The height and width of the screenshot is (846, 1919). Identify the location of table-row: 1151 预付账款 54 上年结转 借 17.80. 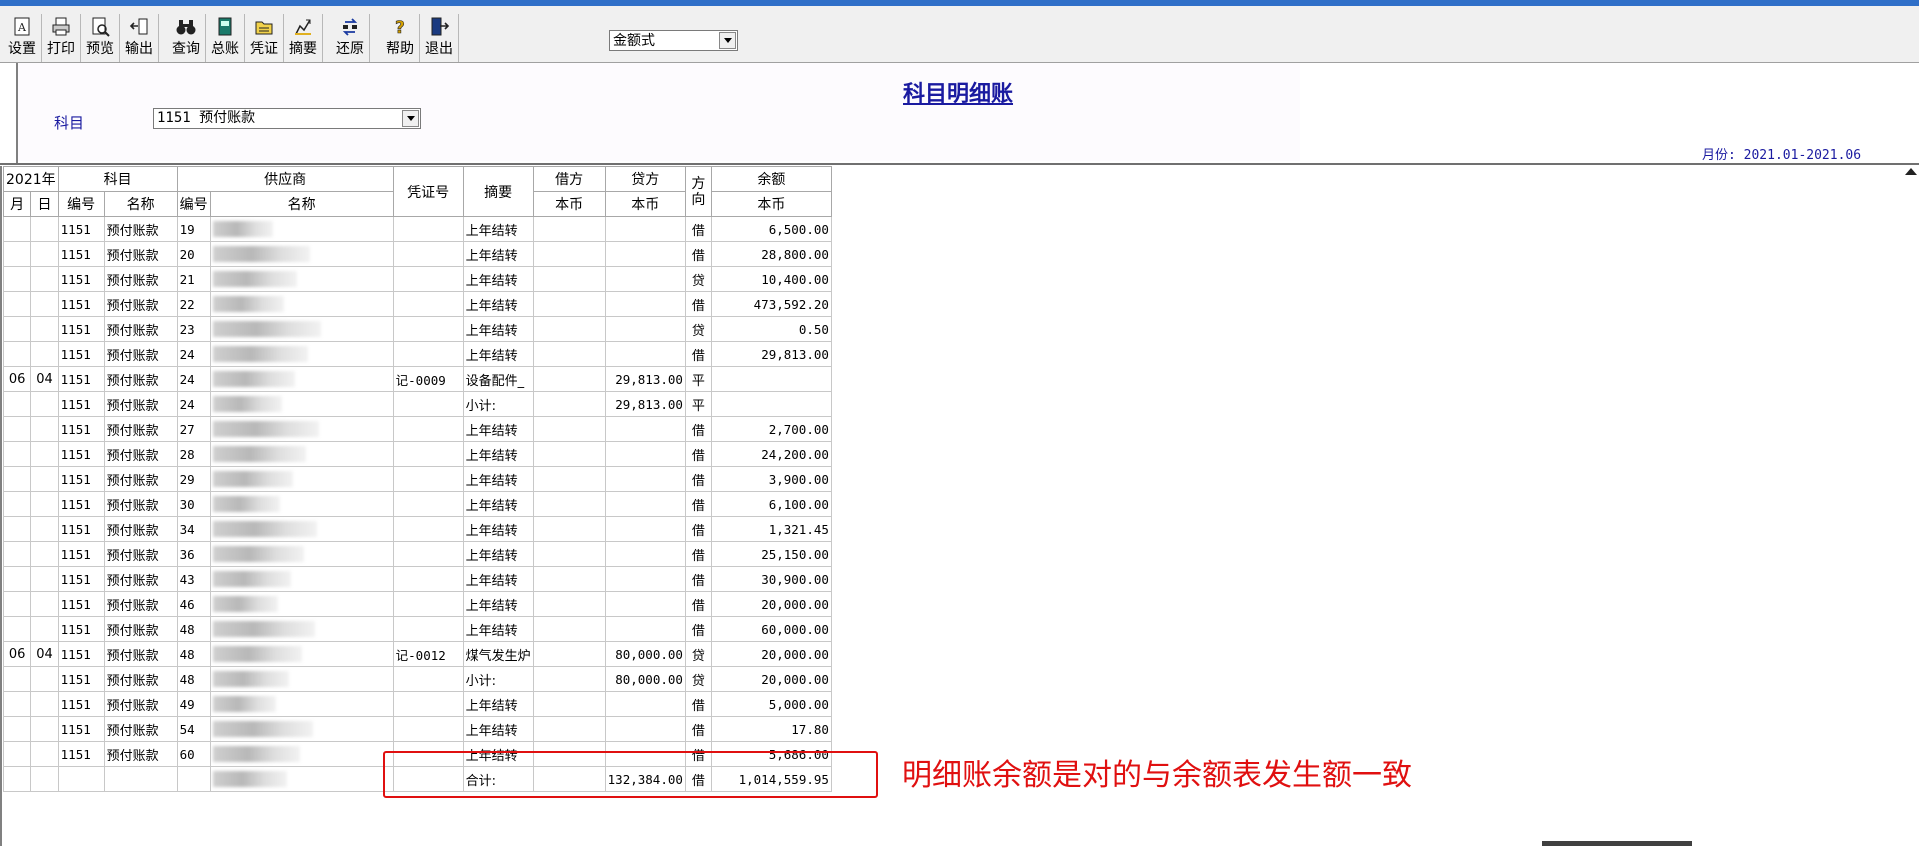
(417, 729).